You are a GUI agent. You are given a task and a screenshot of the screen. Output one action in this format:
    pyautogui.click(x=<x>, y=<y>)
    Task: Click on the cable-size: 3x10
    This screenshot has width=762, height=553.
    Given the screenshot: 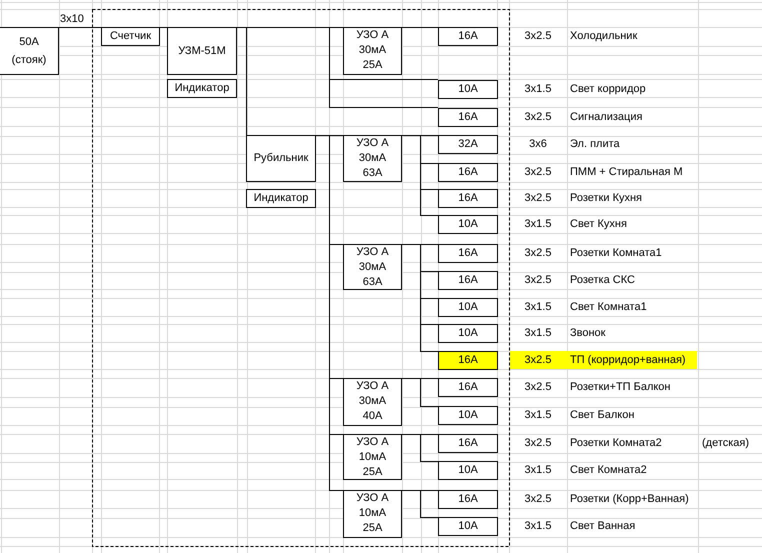 What is the action you would take?
    pyautogui.click(x=72, y=19)
    